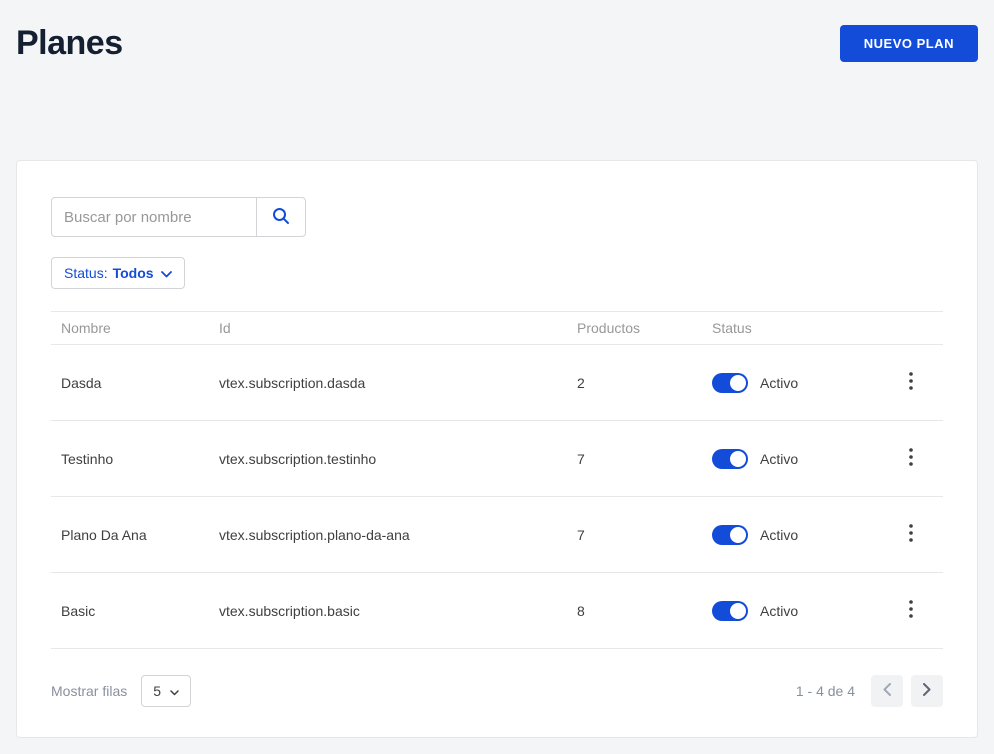  Describe the element at coordinates (298, 458) in the screenshot. I see `cell-id: vtex.subscription.testinho` at that location.